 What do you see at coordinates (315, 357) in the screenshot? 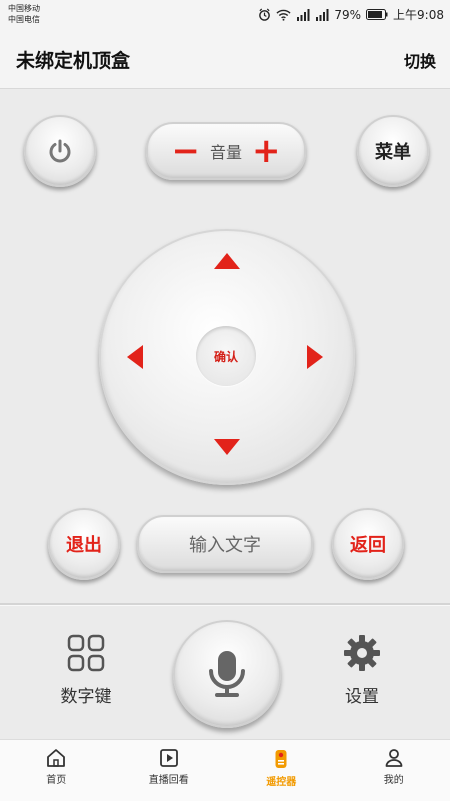
I see `right-arrow-button` at bounding box center [315, 357].